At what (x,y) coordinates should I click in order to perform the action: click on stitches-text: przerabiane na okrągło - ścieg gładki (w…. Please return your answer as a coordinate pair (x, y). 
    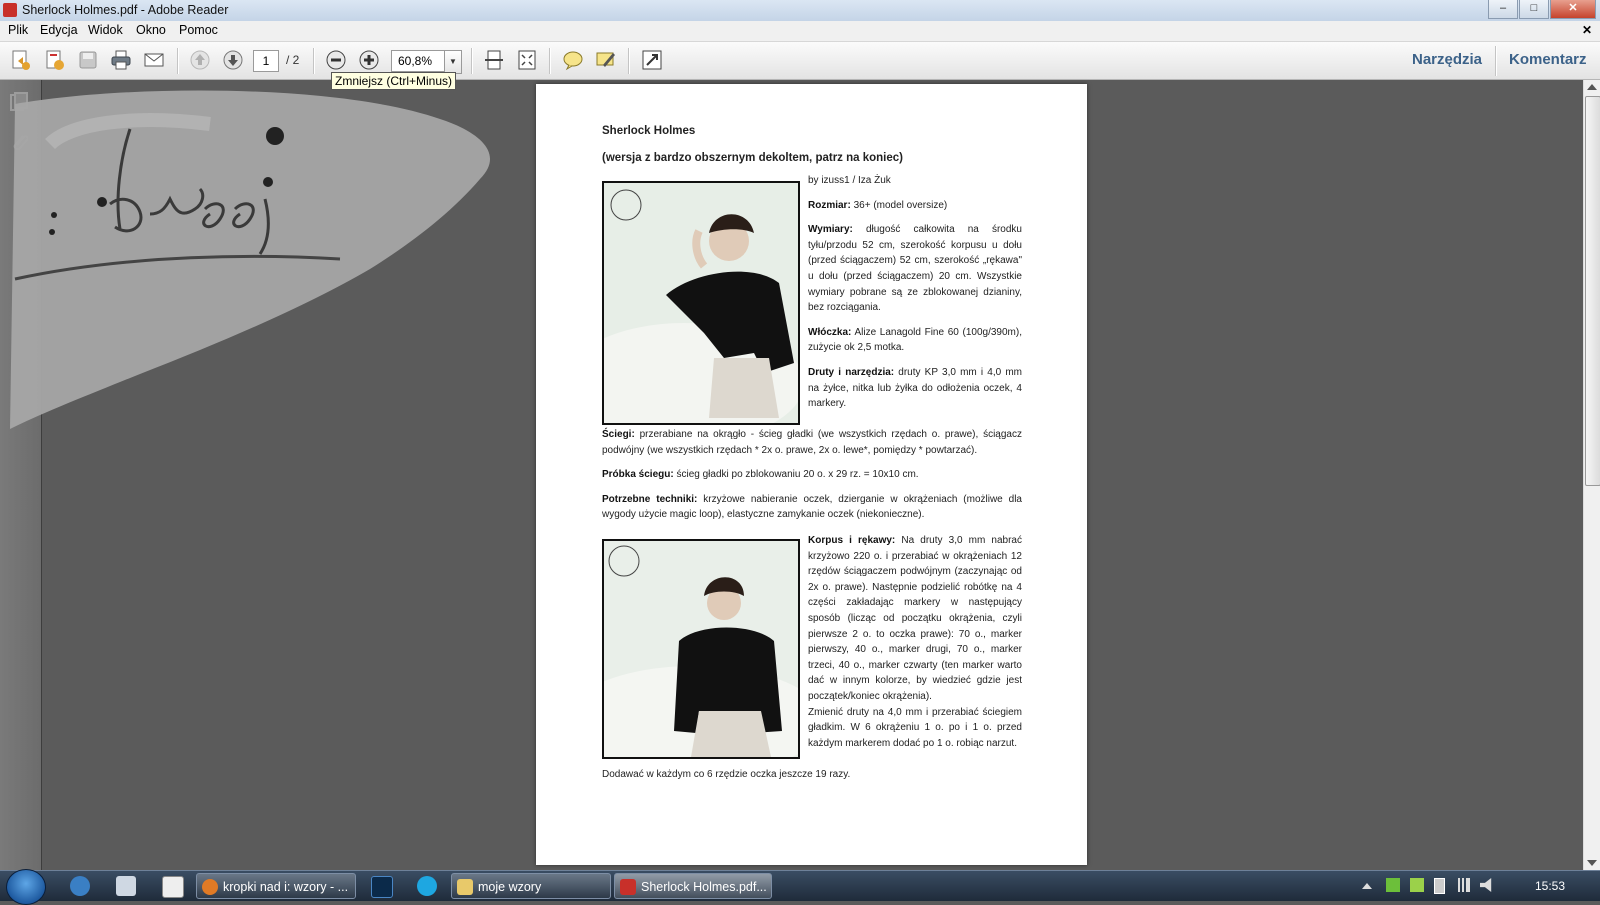
    Looking at the image, I should click on (812, 442).